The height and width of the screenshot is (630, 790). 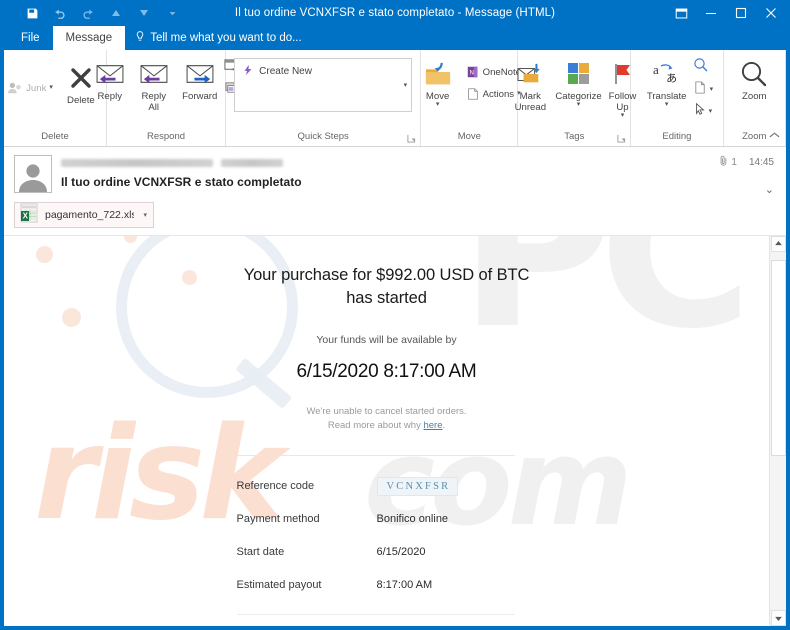 I want to click on vertical-scrollbar, so click(x=777, y=430).